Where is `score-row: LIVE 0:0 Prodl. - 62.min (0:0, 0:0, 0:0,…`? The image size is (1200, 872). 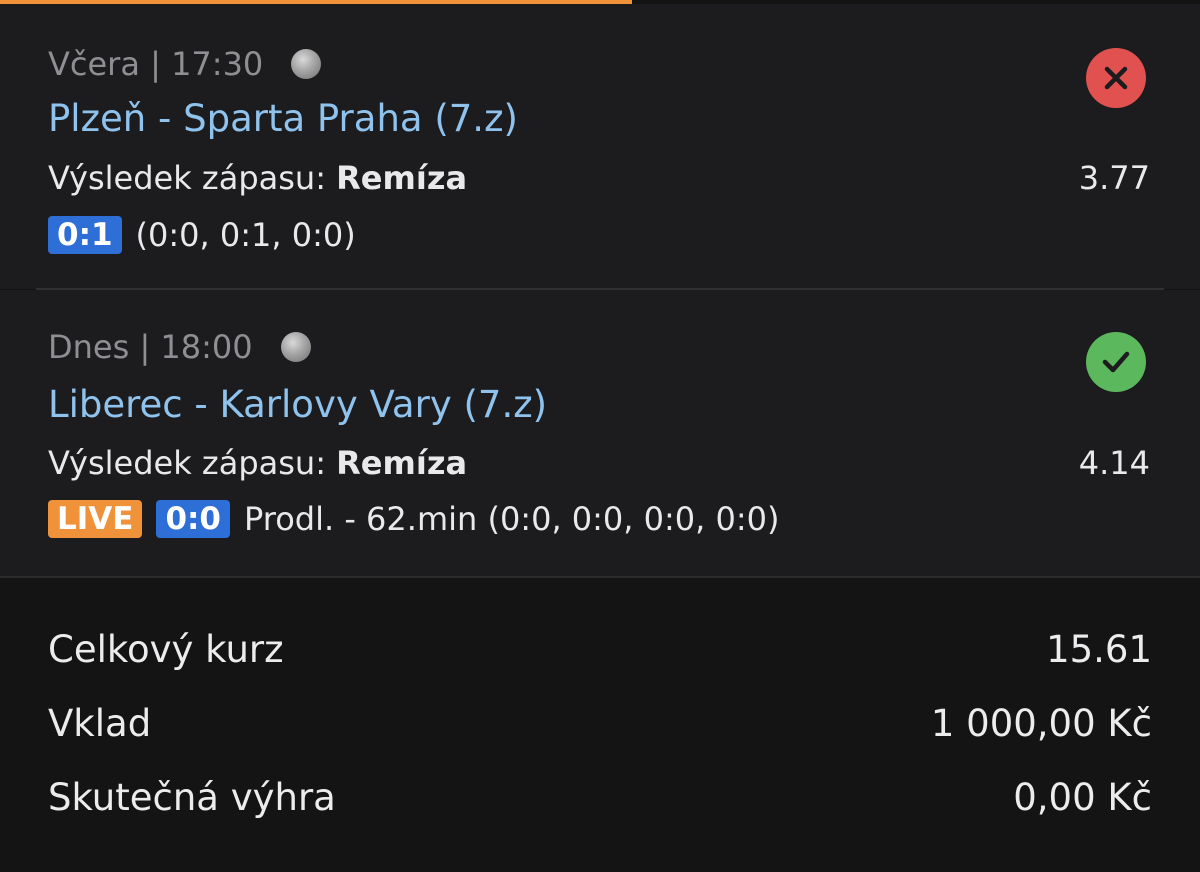 score-row: LIVE 0:0 Prodl. - 62.min (0:0, 0:0, 0:0,… is located at coordinates (413, 519).